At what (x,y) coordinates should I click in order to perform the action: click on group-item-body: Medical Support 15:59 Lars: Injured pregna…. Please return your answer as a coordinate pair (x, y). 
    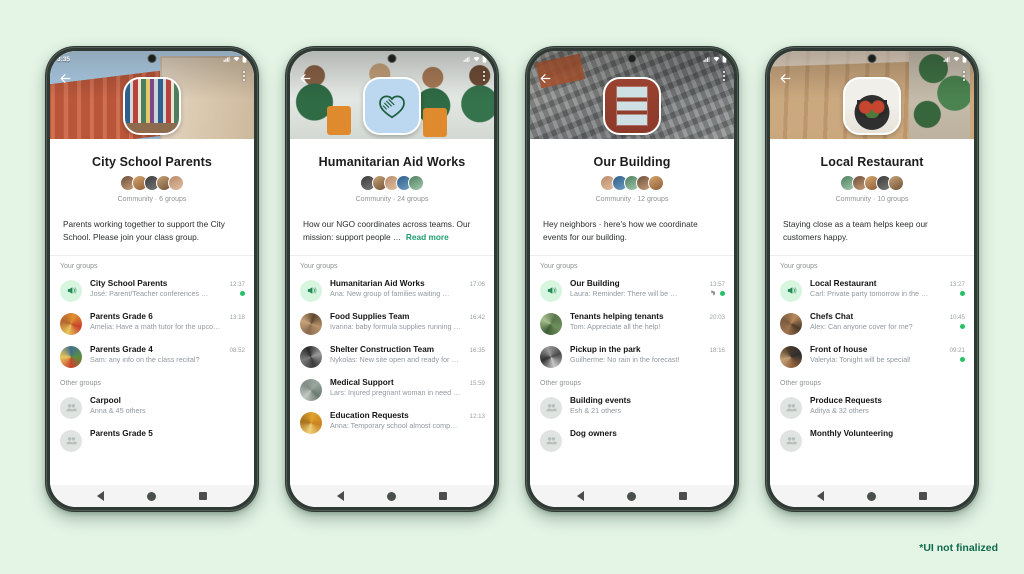
    Looking at the image, I should click on (407, 388).